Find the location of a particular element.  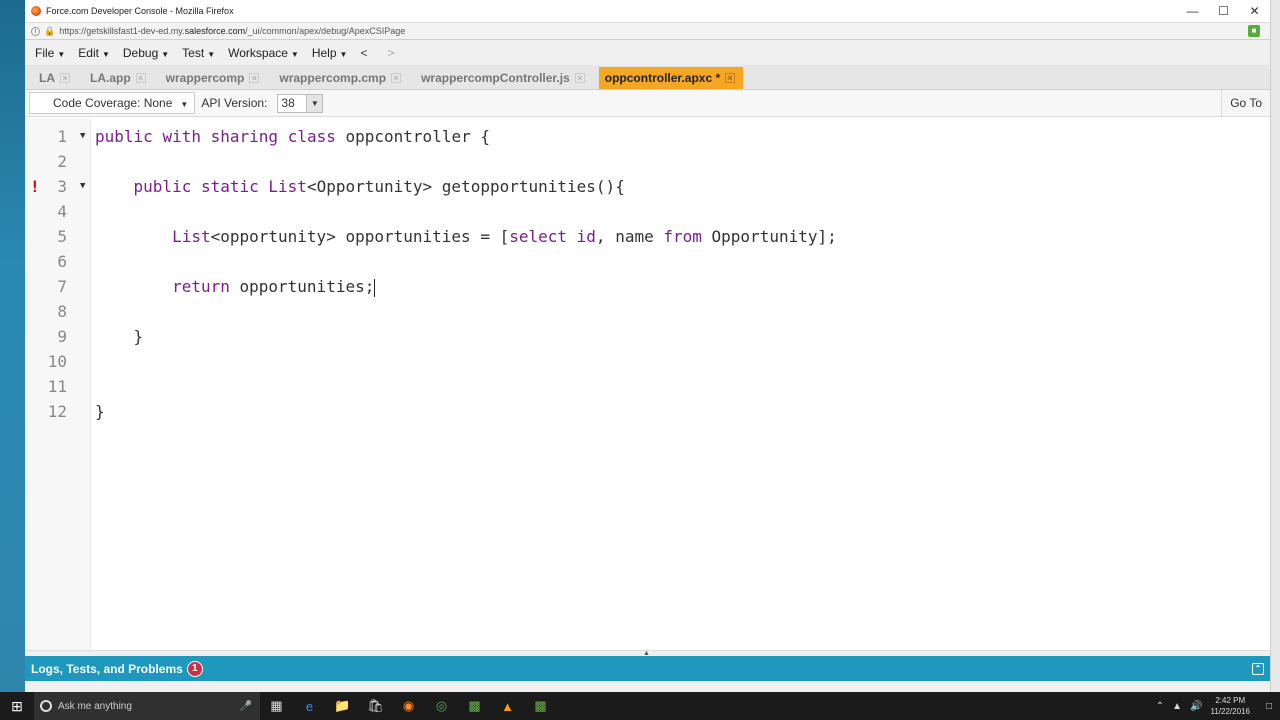

line-number: 10 is located at coordinates (57, 361).